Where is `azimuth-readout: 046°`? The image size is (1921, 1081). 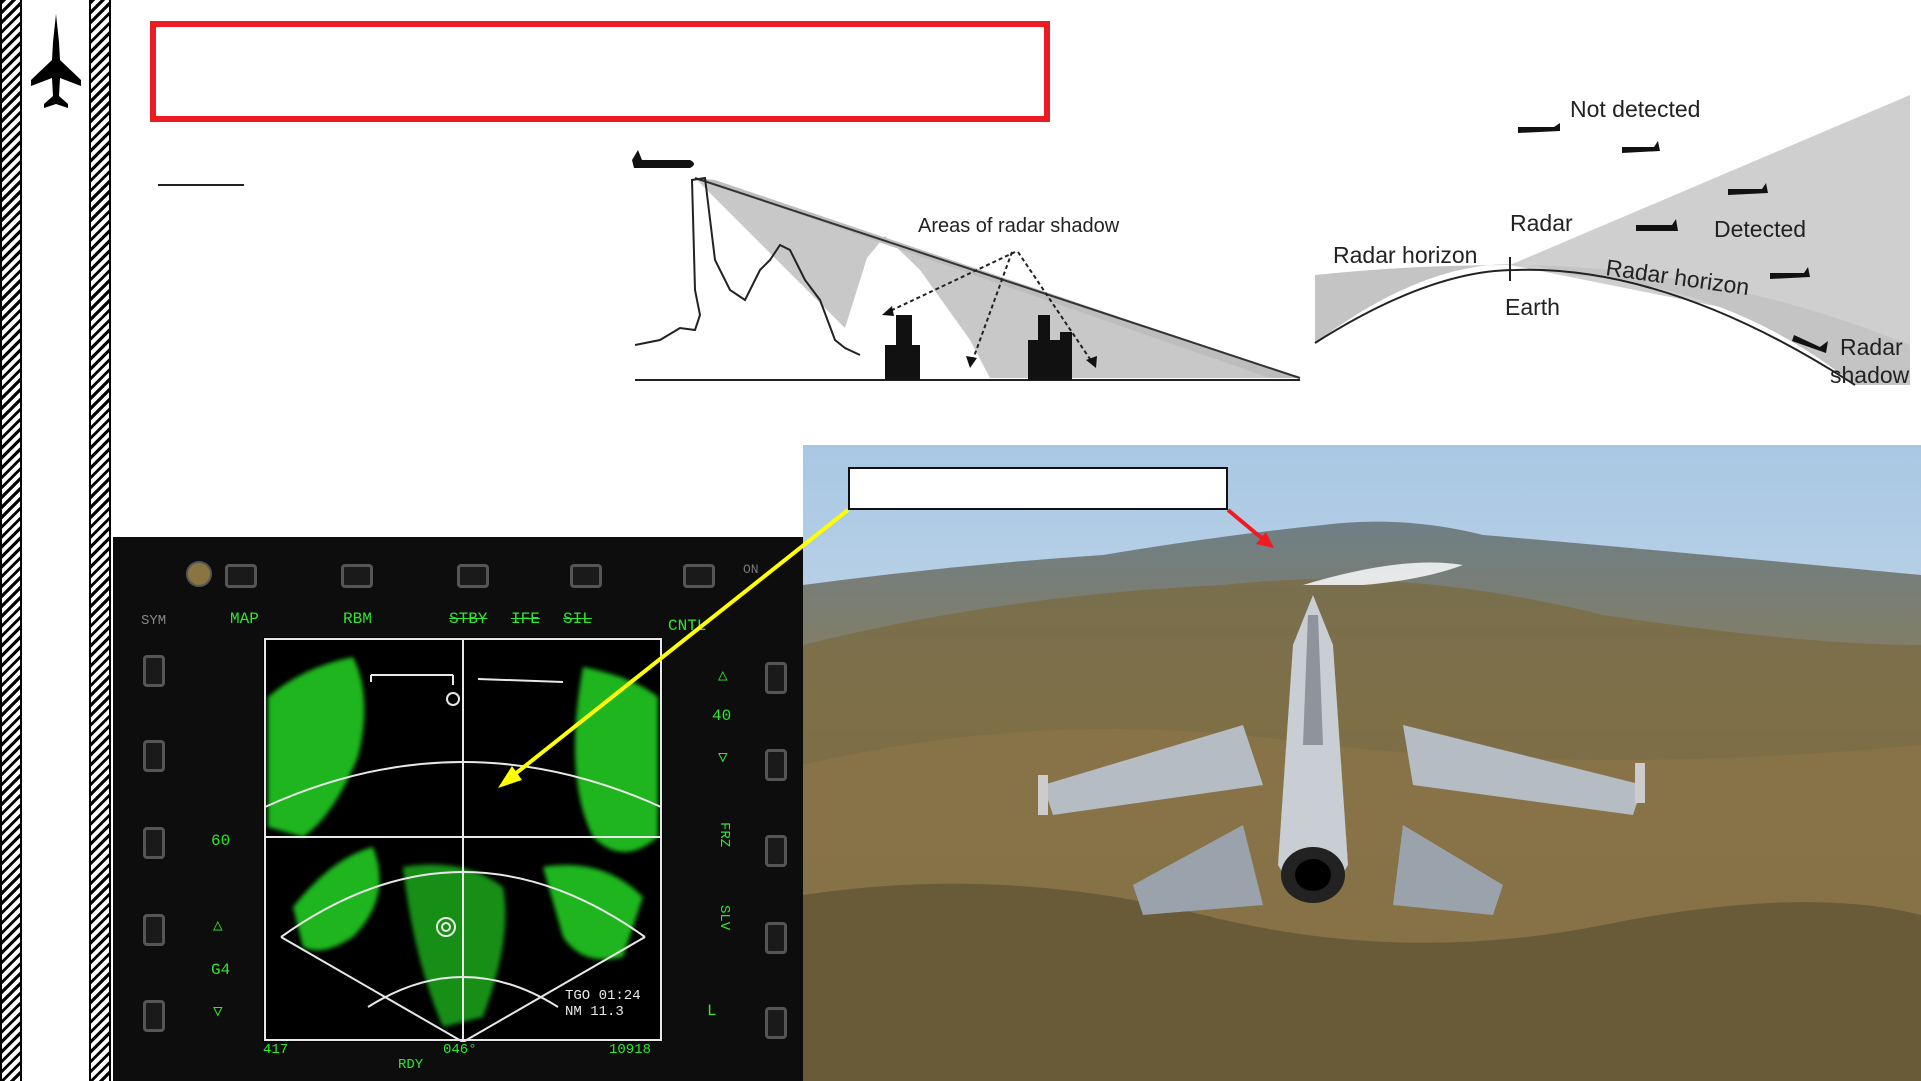 azimuth-readout: 046° is located at coordinates (460, 1050).